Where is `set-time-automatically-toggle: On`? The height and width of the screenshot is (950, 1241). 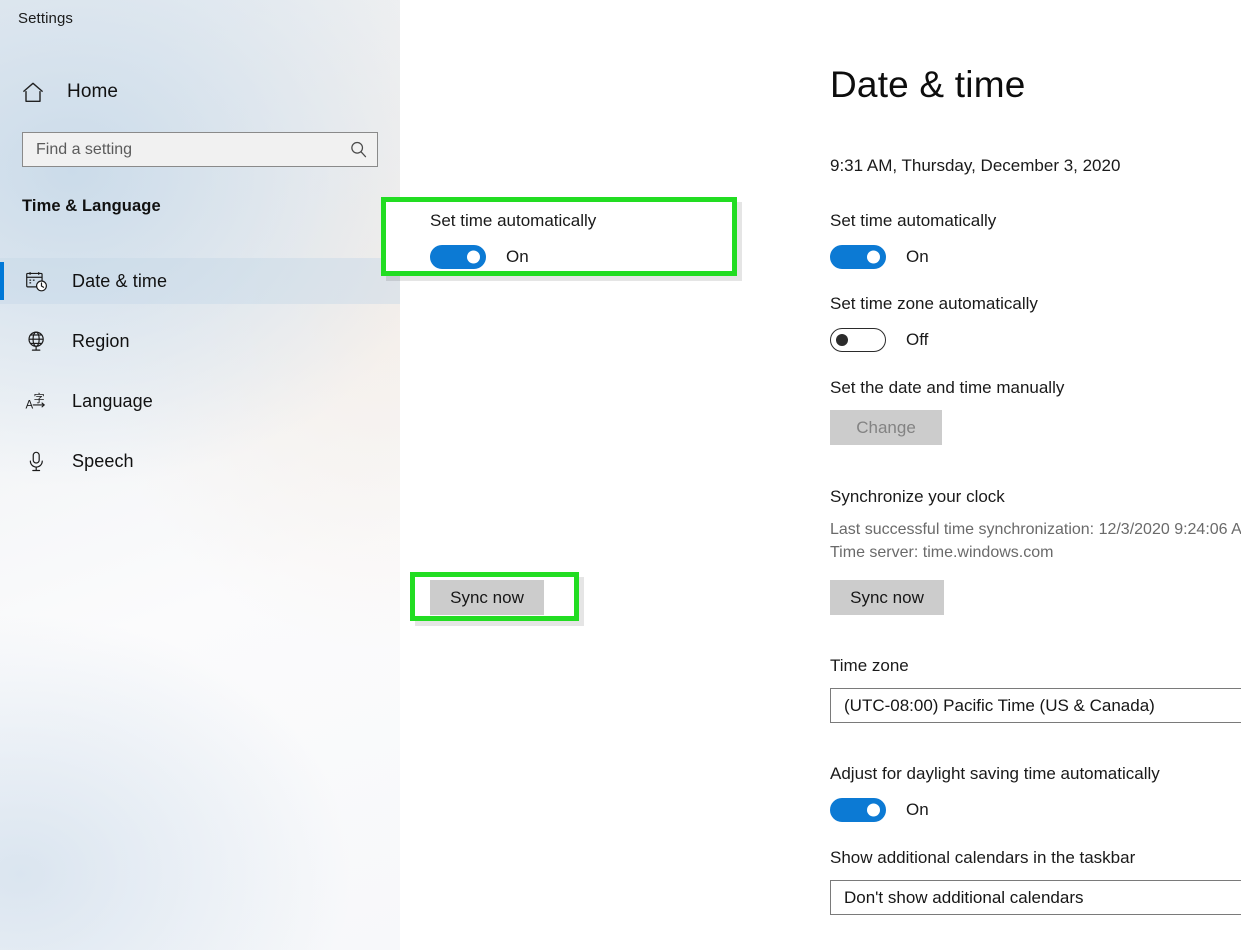 set-time-automatically-toggle: On is located at coordinates (879, 257).